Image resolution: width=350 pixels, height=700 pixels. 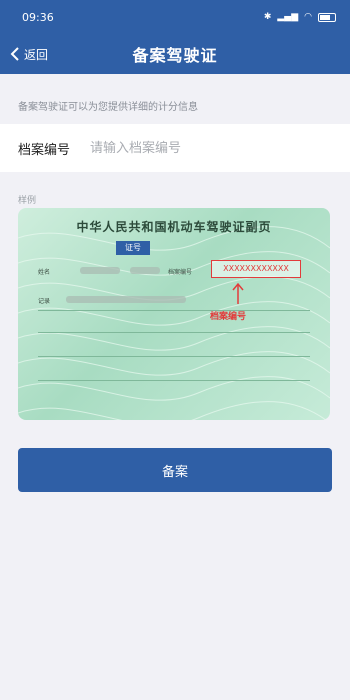 I want to click on nav-bar: 返回 备案驾驶证, so click(x=175, y=54).